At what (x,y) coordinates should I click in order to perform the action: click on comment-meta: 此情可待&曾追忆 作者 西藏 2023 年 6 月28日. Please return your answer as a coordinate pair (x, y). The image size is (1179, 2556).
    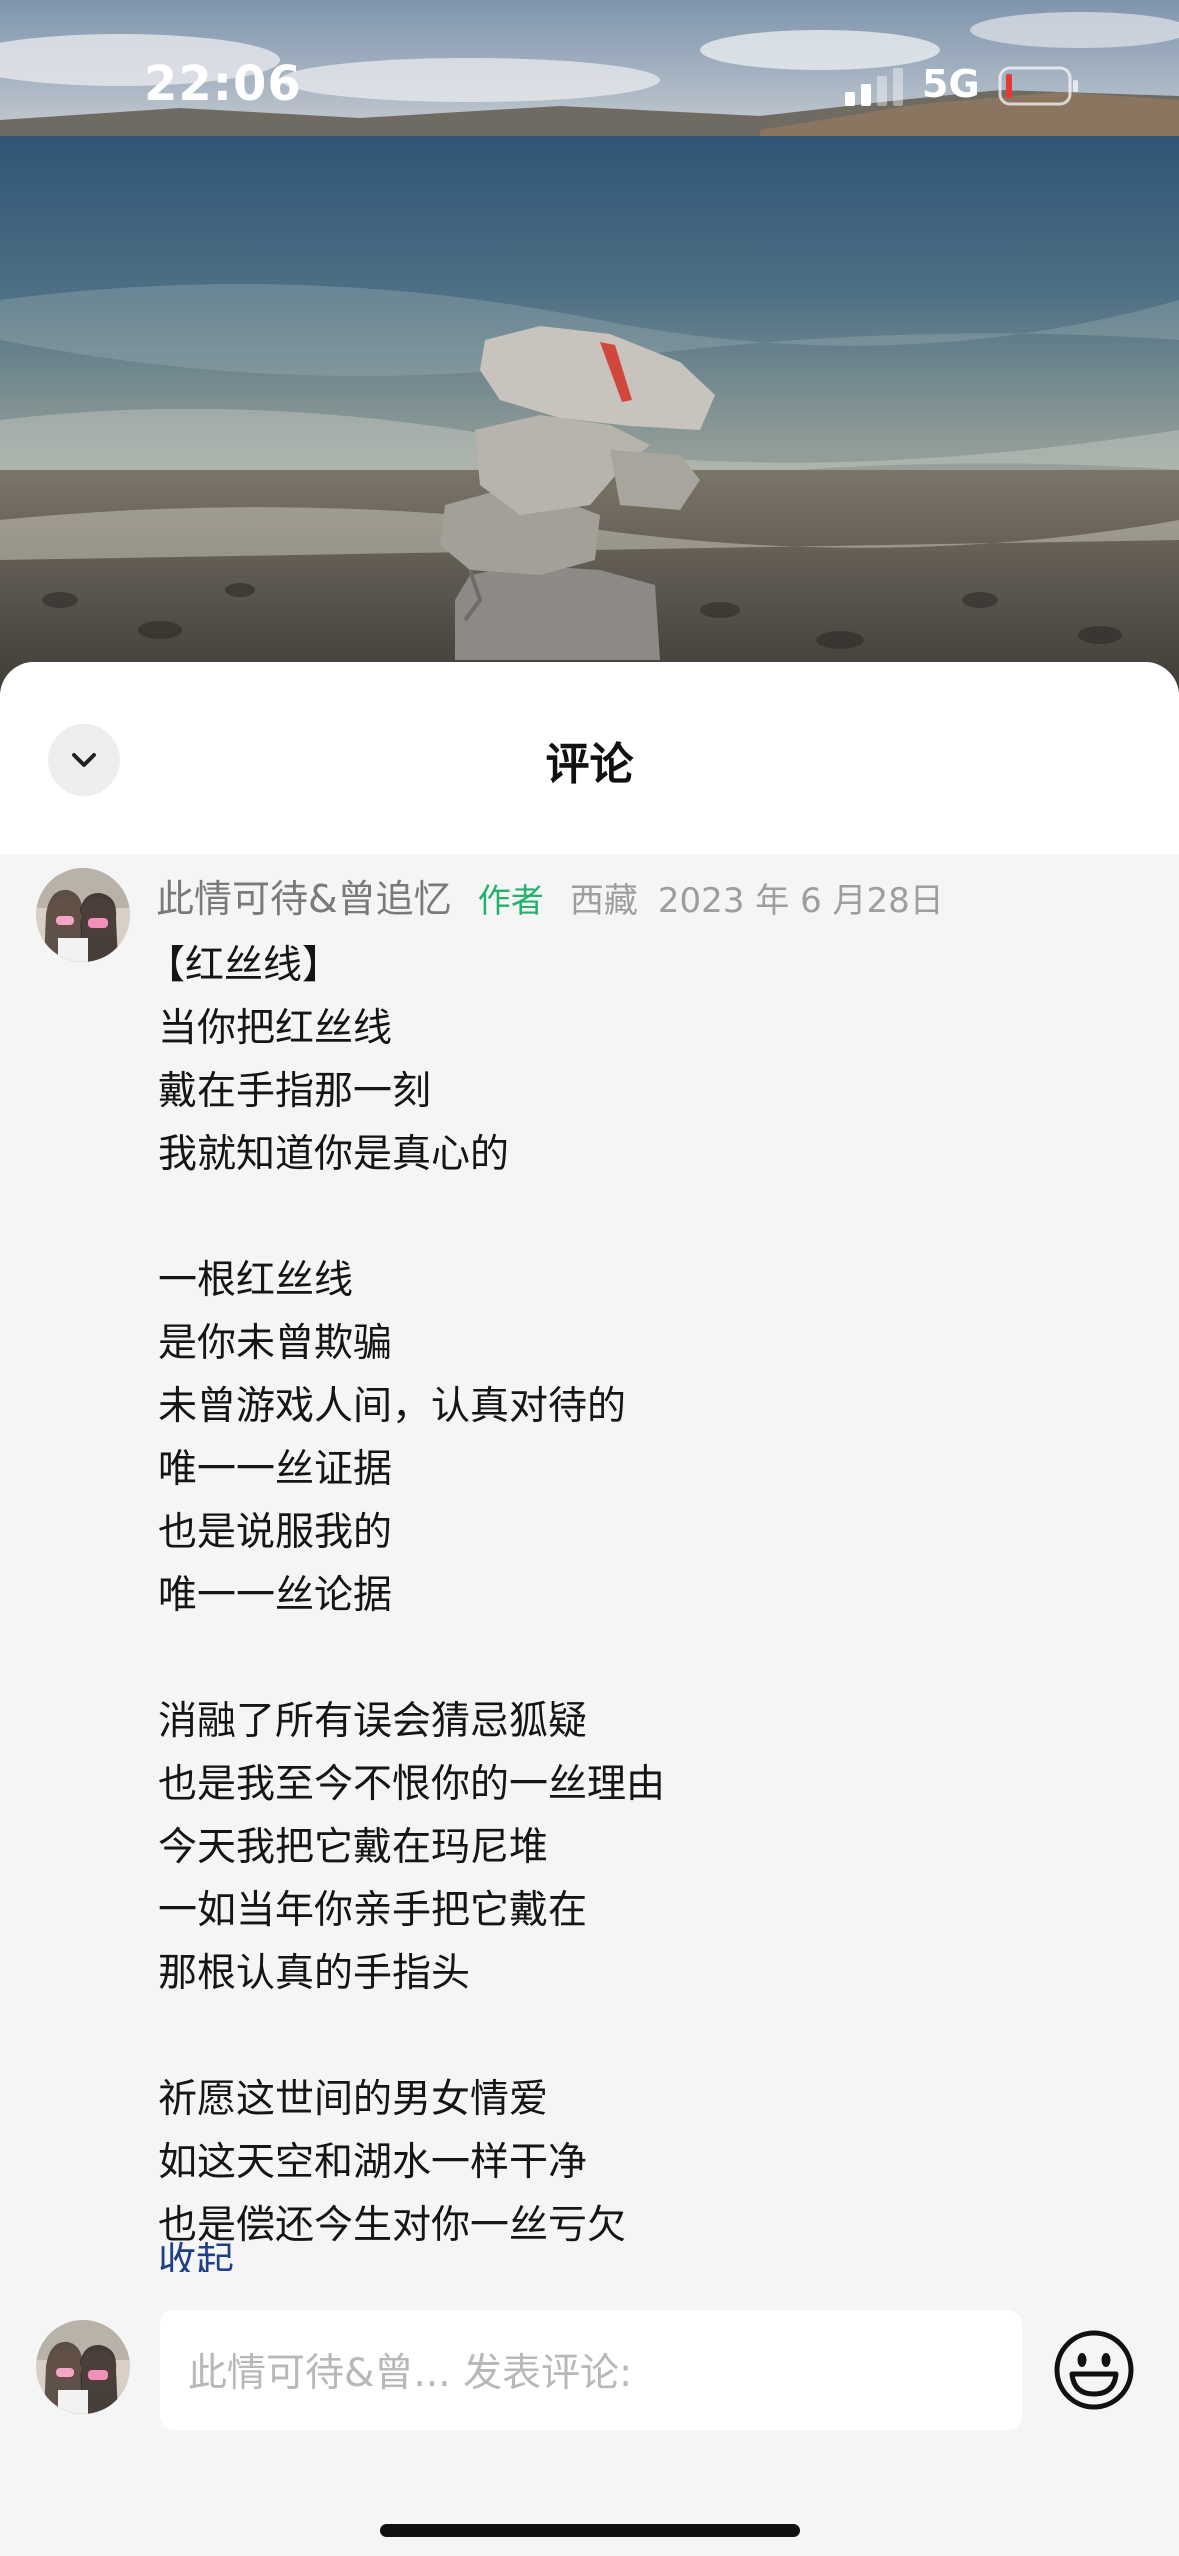
    Looking at the image, I should click on (550, 900).